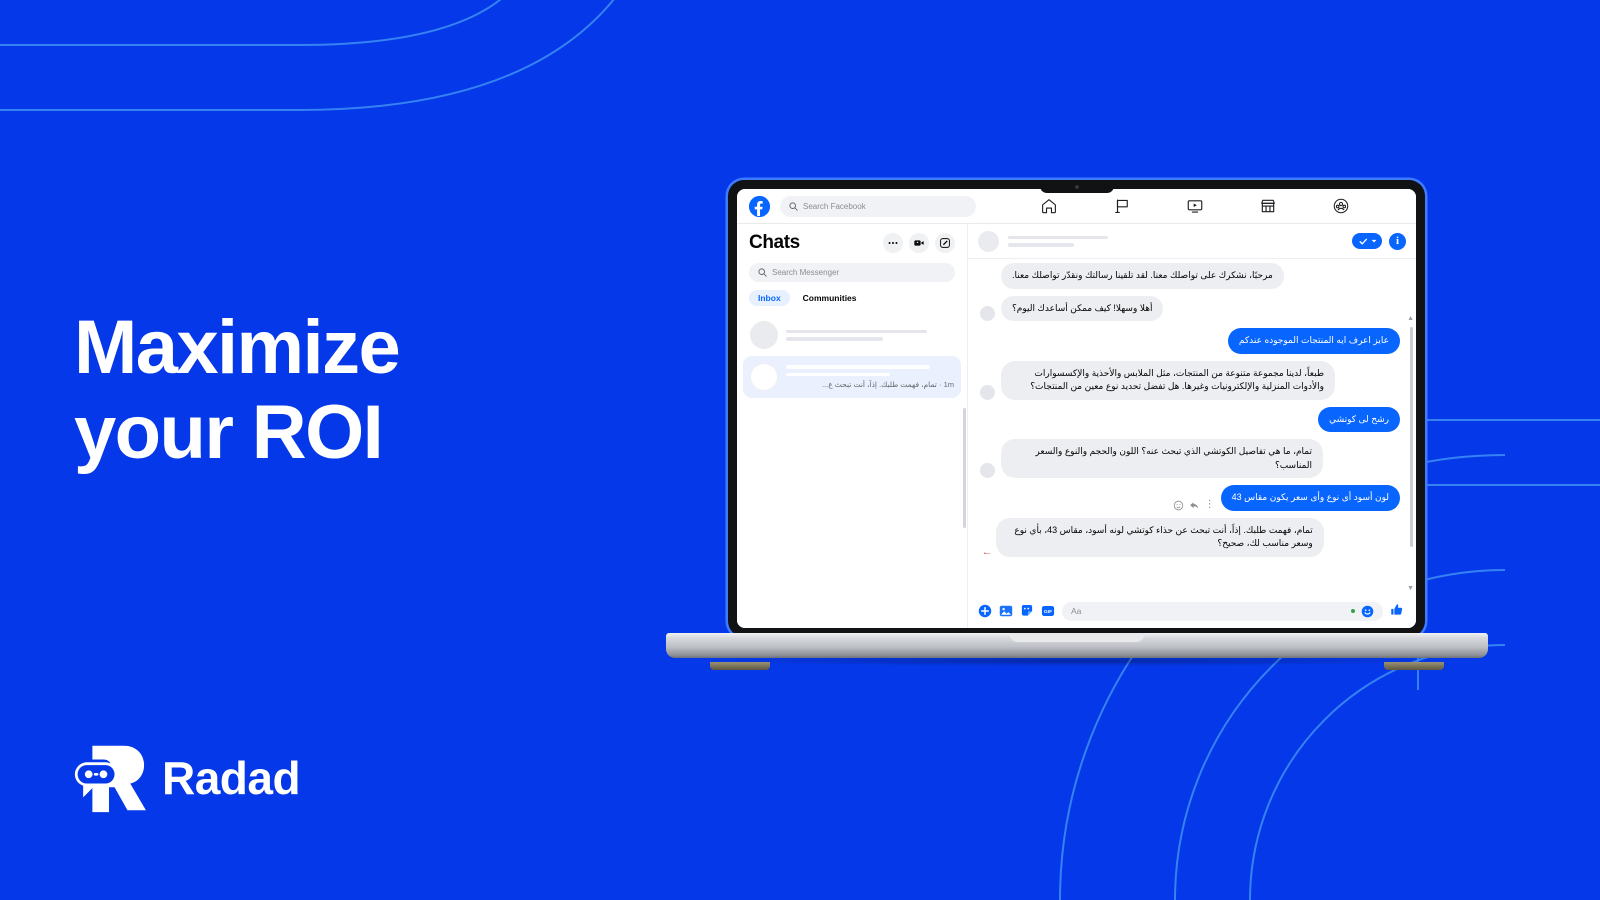 The width and height of the screenshot is (1600, 900). I want to click on tab-communities: Communities, so click(830, 298).